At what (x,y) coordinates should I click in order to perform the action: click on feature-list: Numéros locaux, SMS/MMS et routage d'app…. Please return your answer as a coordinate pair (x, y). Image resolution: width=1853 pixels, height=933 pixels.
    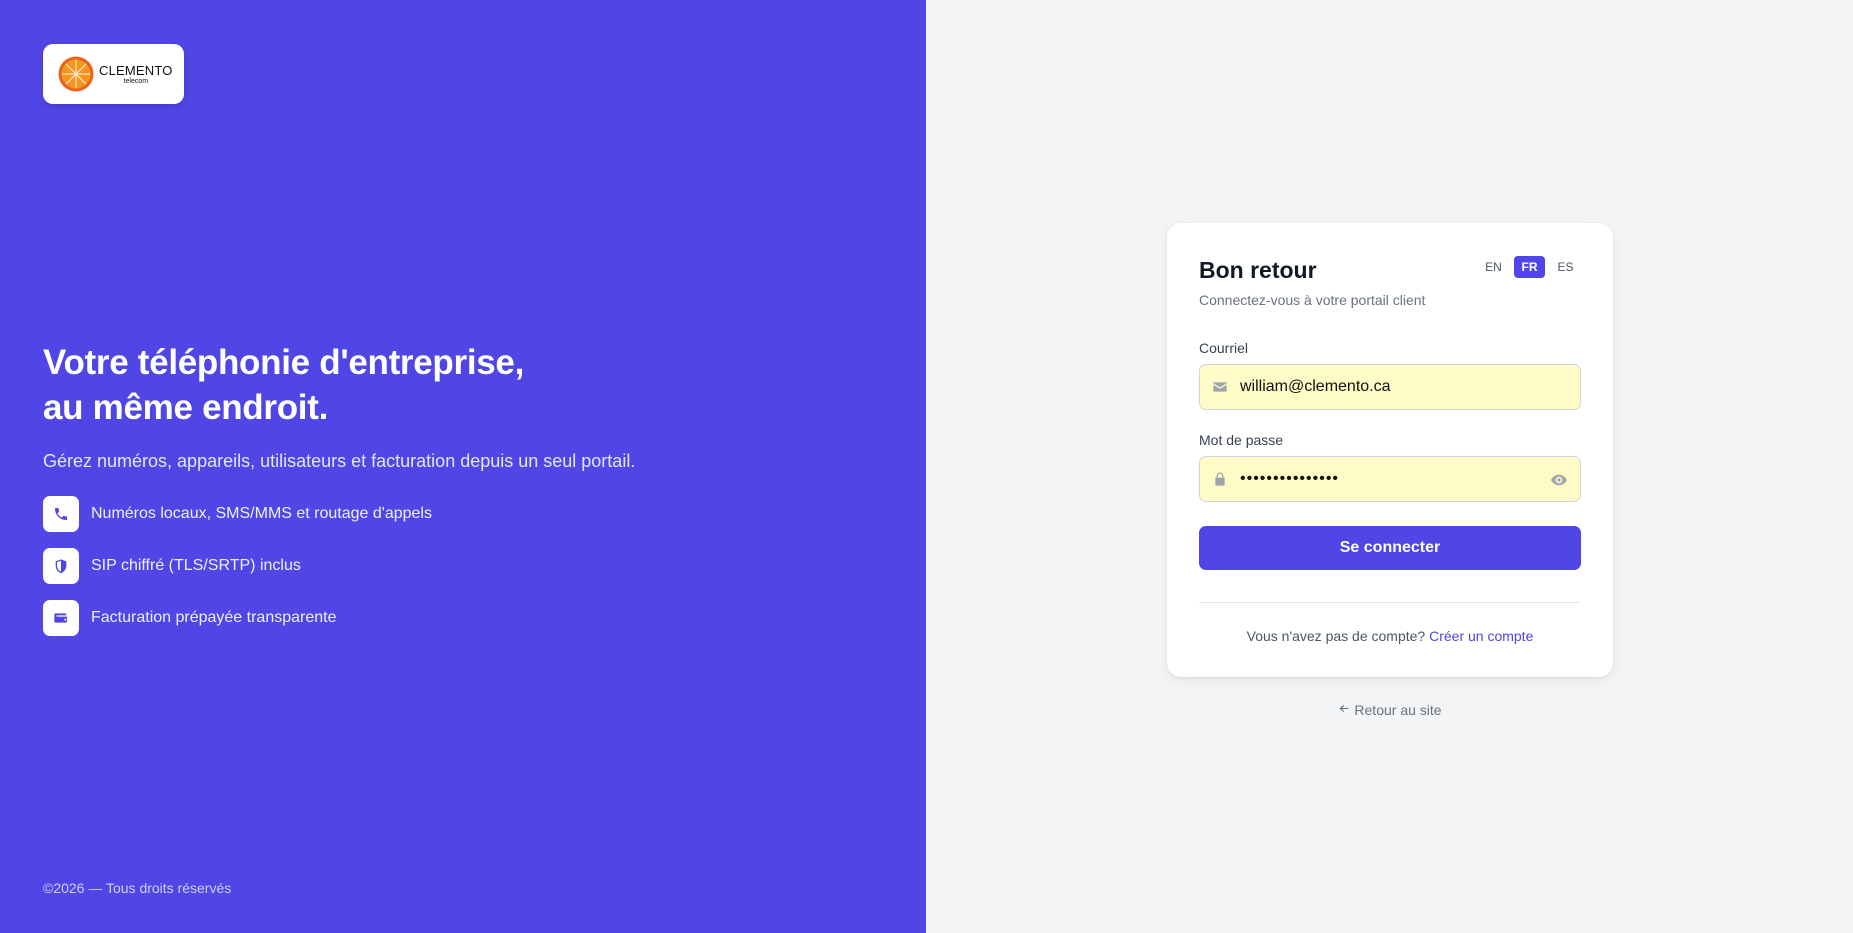
    Looking at the image, I should click on (443, 566).